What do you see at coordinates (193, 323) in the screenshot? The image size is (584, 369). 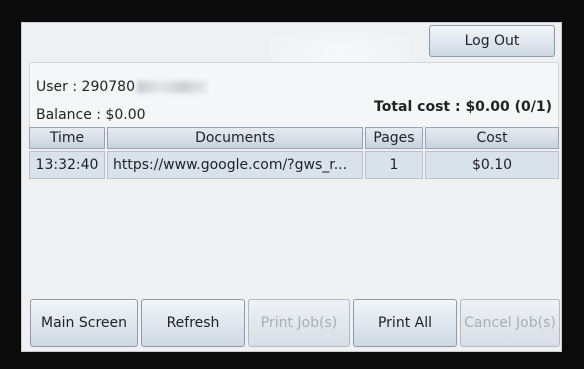 I see `refresh-button: Refresh` at bounding box center [193, 323].